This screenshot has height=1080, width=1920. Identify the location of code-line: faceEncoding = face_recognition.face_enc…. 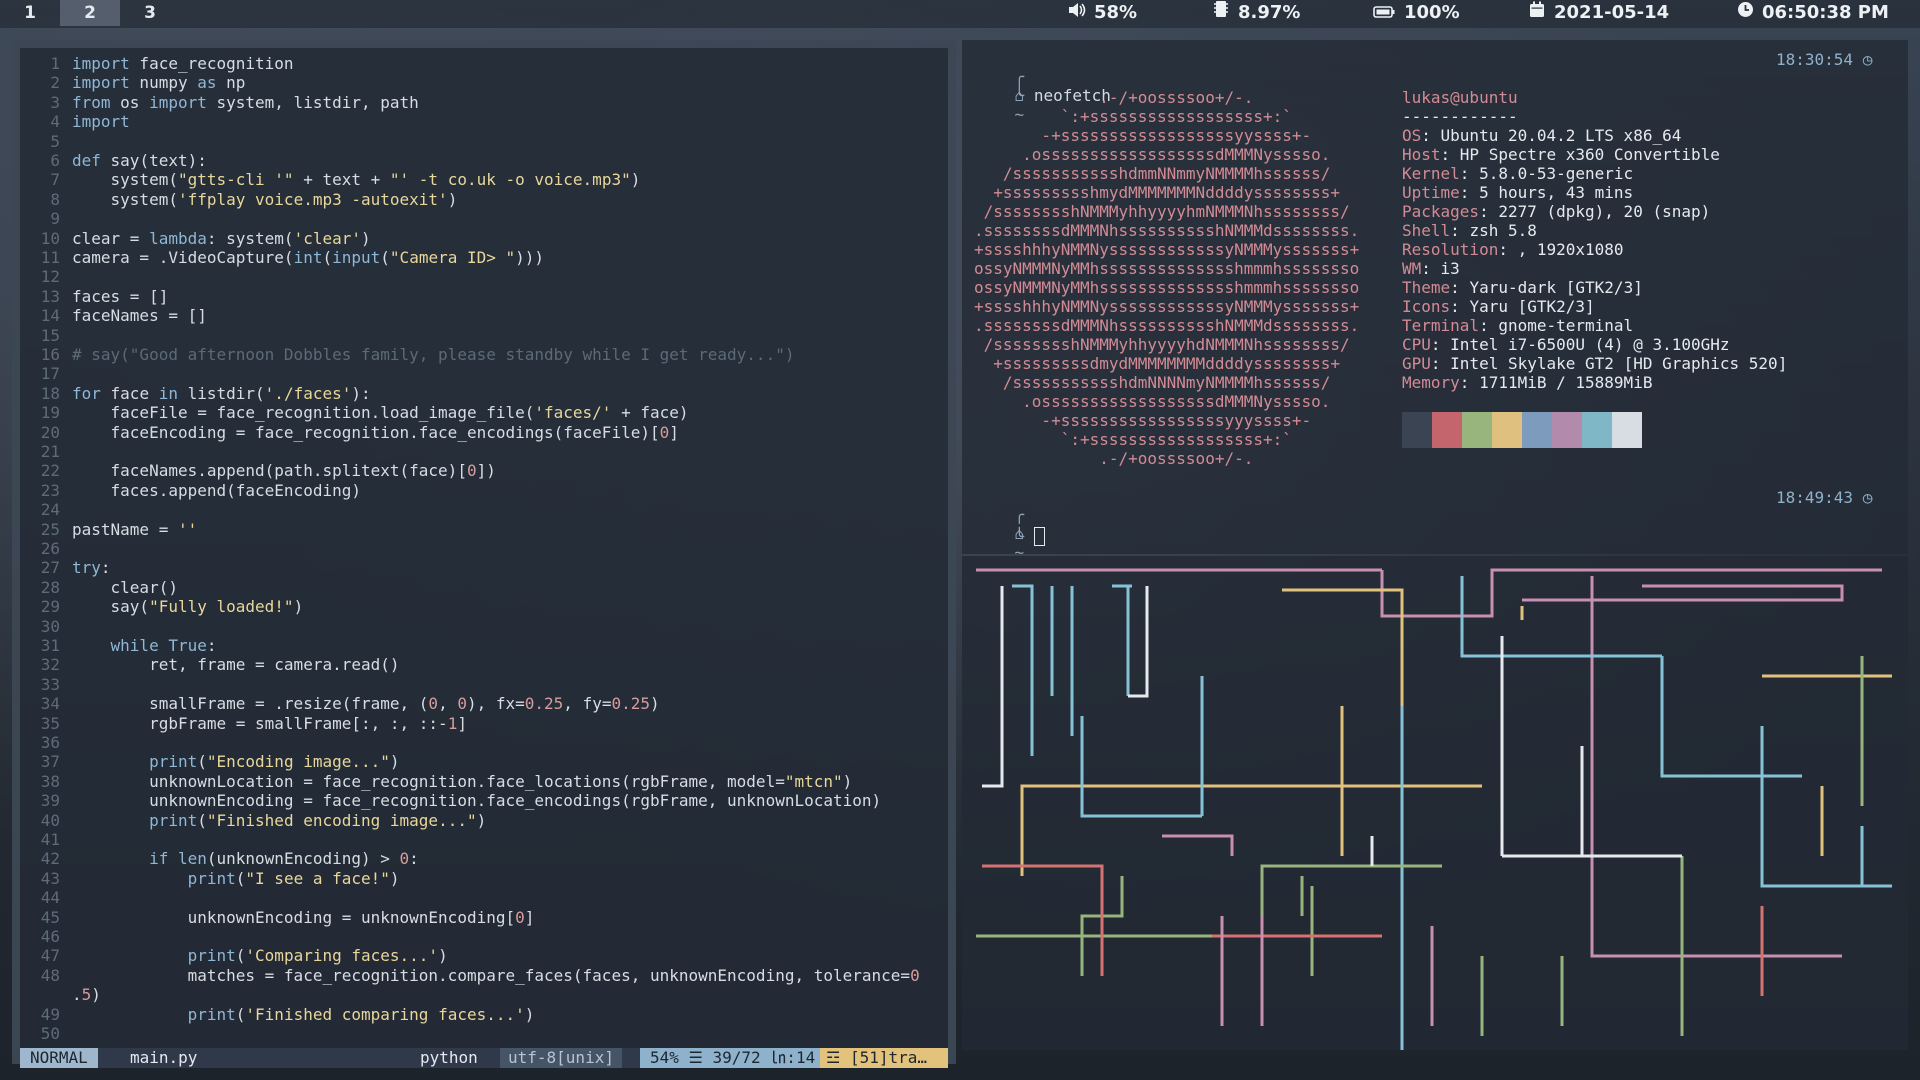
(375, 432).